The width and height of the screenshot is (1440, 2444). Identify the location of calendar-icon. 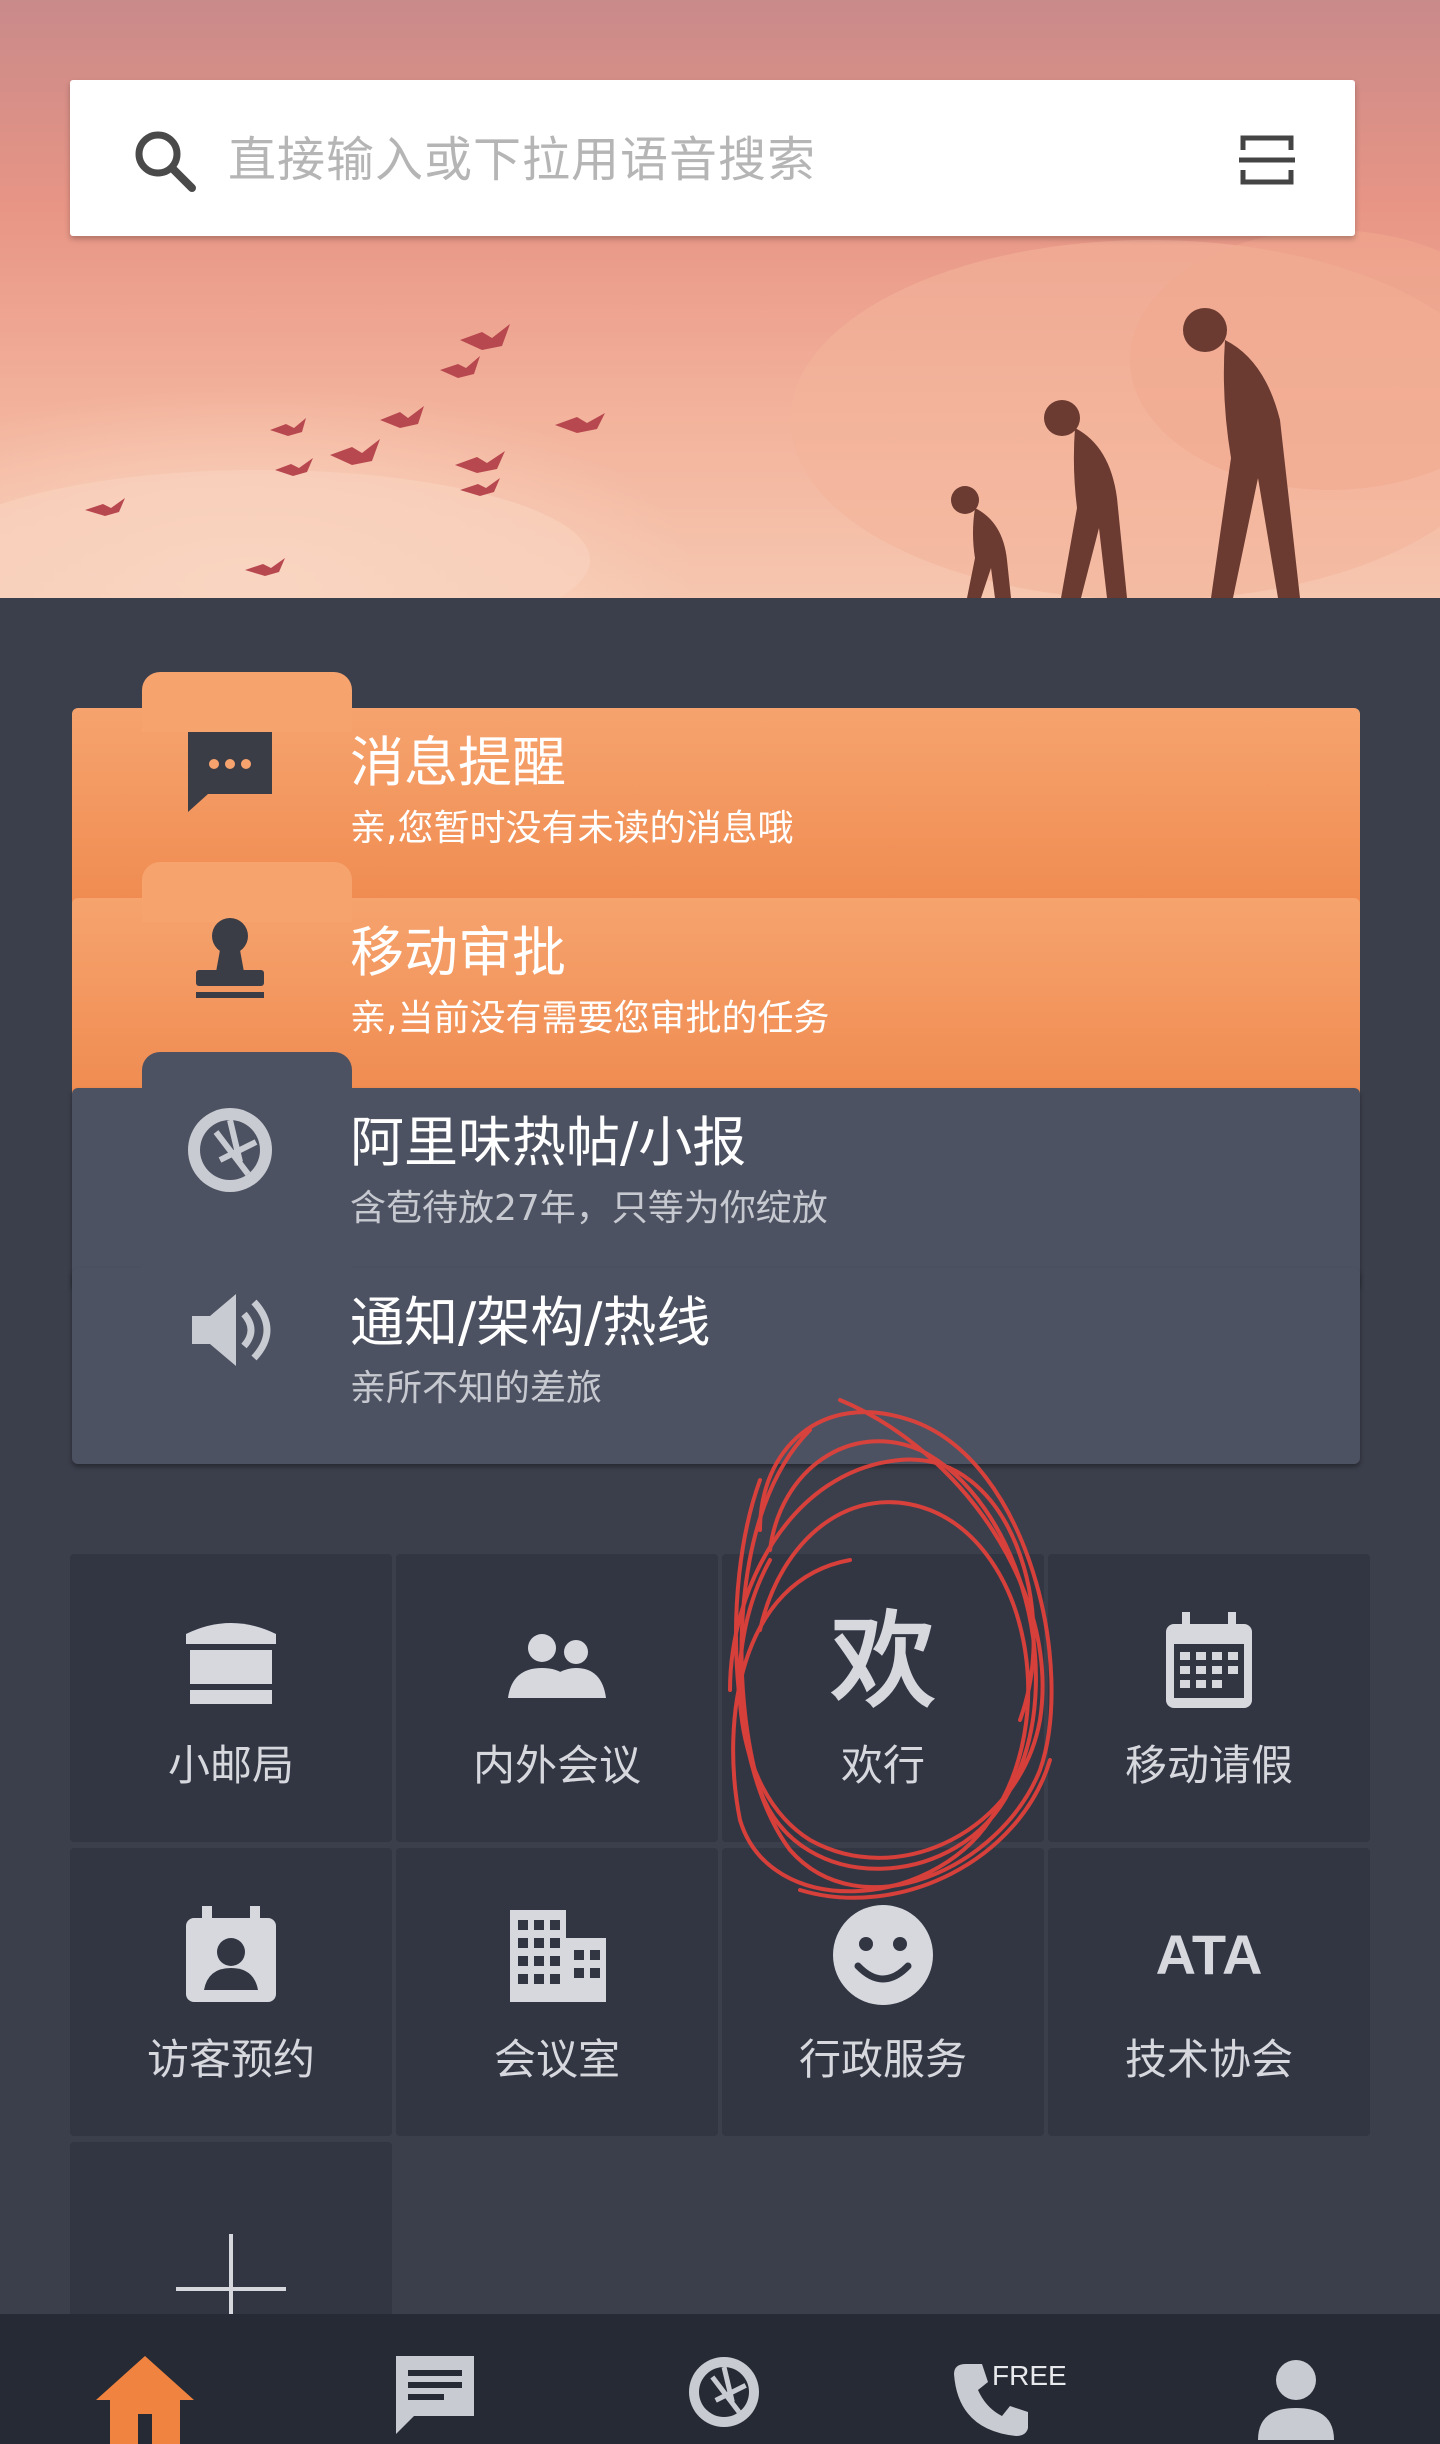
(1209, 1660).